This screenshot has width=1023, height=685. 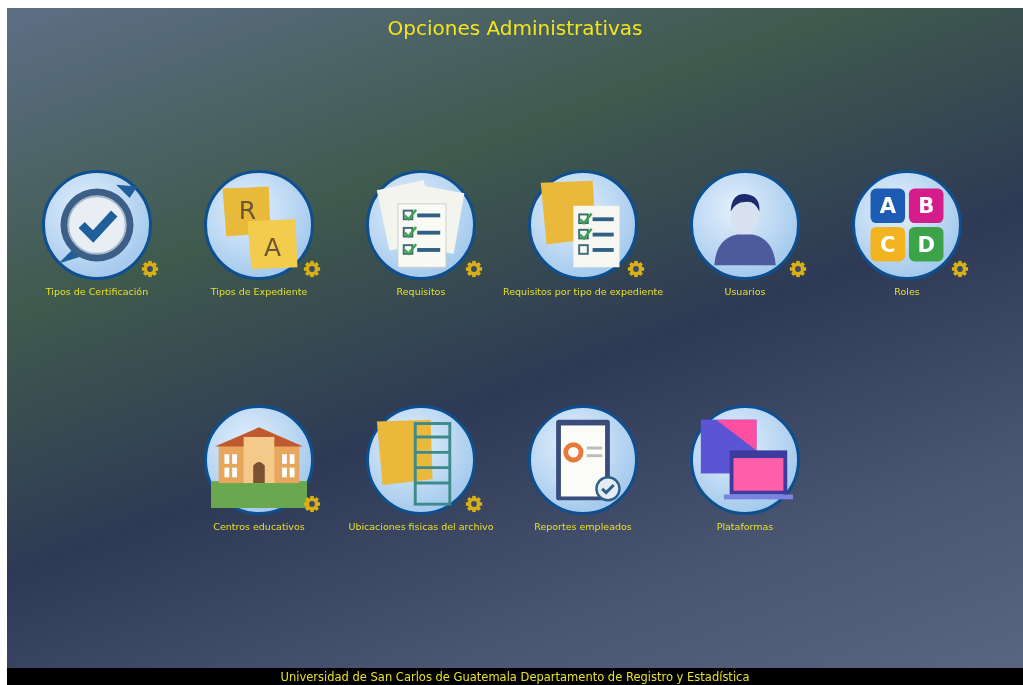 What do you see at coordinates (421, 291) in the screenshot?
I see `tile-label: Requisitos` at bounding box center [421, 291].